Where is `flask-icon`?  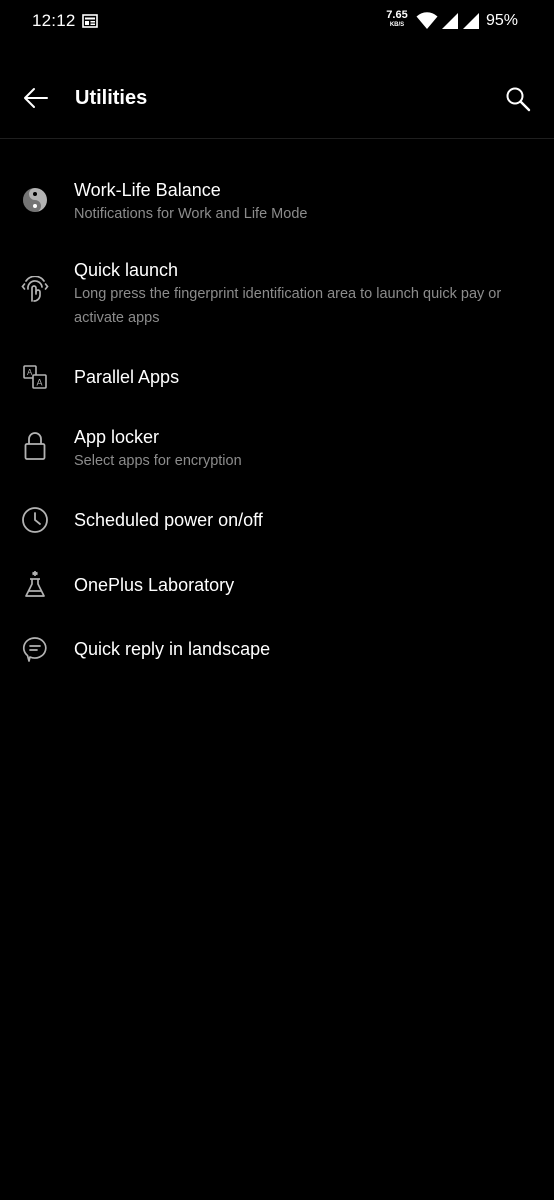 flask-icon is located at coordinates (35, 584).